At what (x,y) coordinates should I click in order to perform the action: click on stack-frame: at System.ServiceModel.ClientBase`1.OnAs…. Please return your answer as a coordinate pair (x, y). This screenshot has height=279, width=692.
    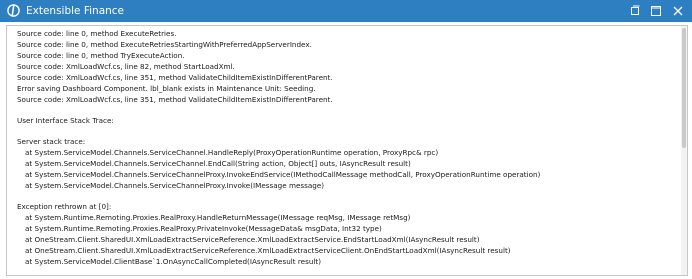
    Looking at the image, I should click on (173, 261).